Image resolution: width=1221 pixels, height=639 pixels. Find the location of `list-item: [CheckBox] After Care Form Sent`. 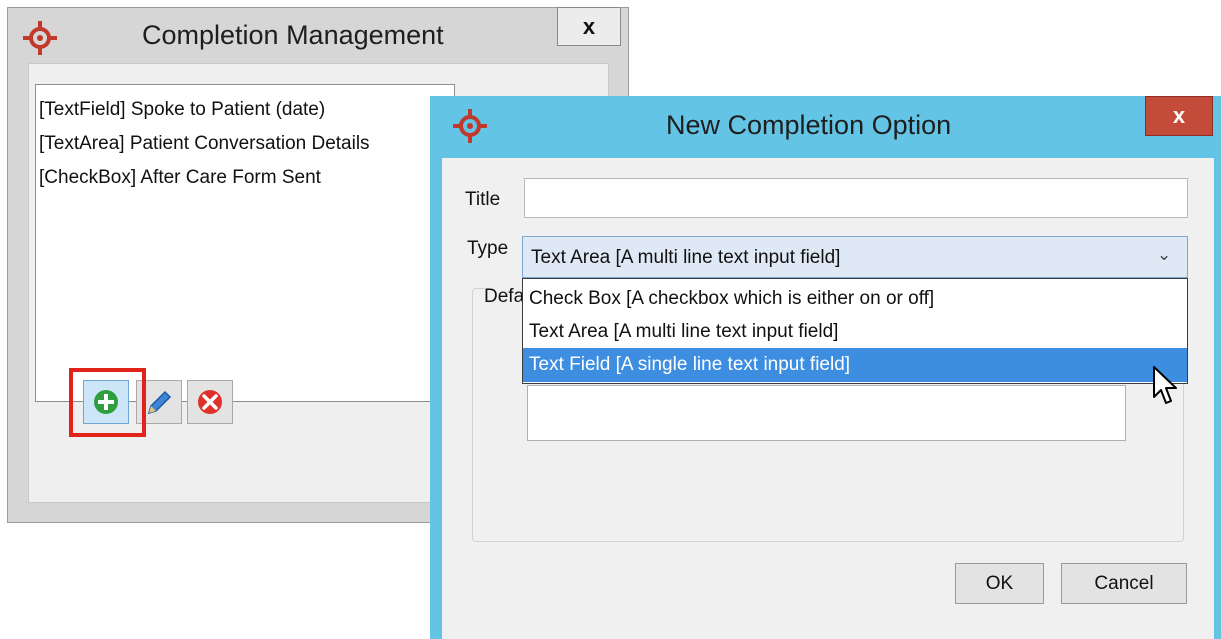

list-item: [CheckBox] After Care Form Sent is located at coordinates (180, 178).